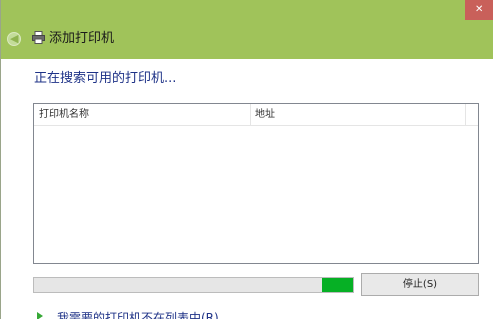 The height and width of the screenshot is (319, 493). Describe the element at coordinates (38, 37) in the screenshot. I see `printer-icon` at that location.